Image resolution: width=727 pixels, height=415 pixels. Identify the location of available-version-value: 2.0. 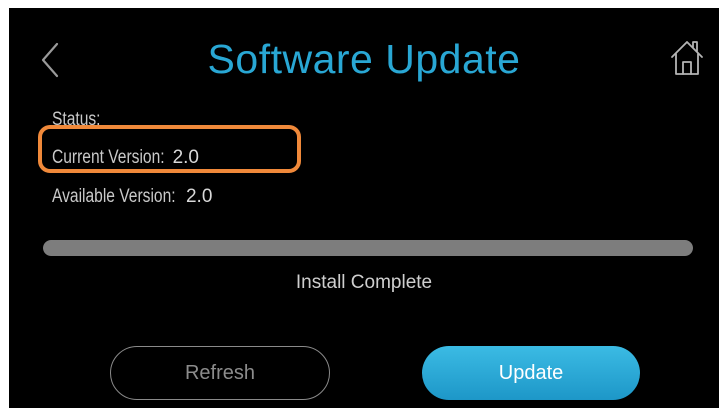
(199, 196).